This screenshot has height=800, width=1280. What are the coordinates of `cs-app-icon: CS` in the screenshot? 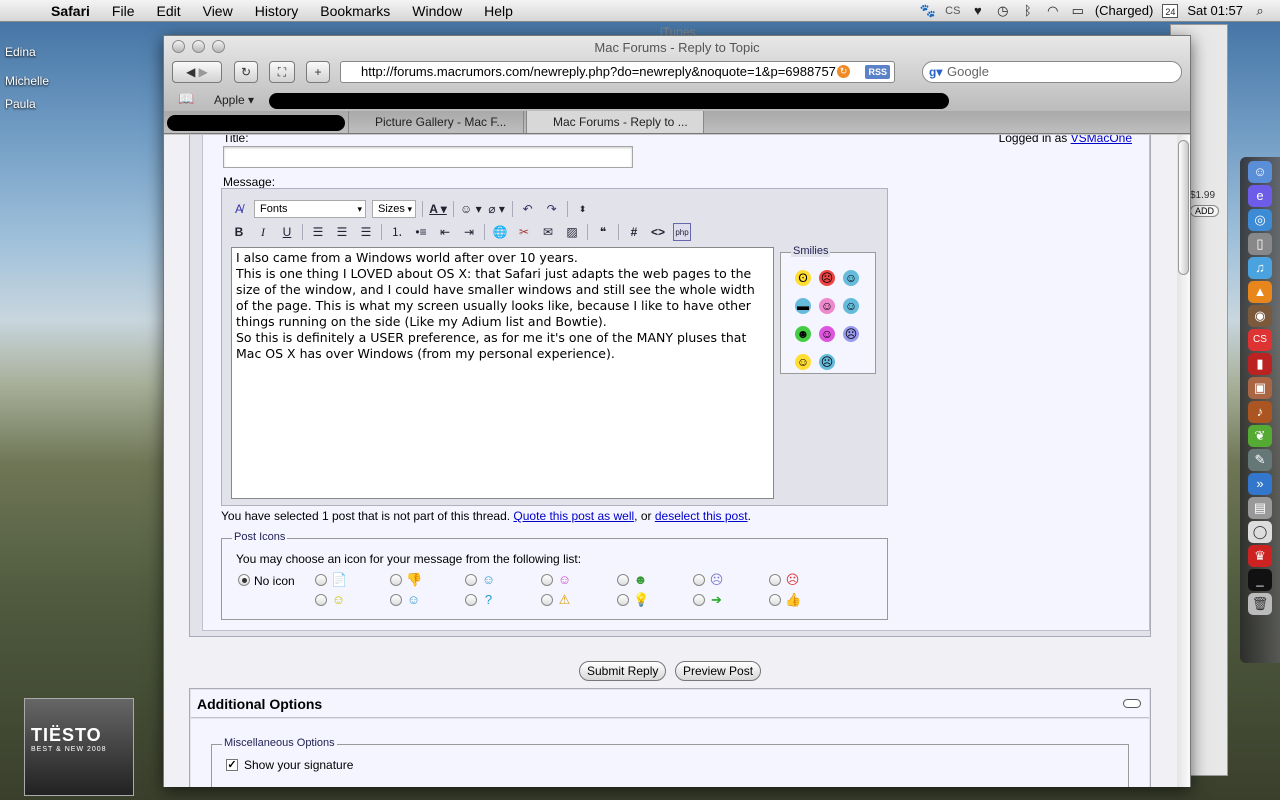 It's located at (1260, 340).